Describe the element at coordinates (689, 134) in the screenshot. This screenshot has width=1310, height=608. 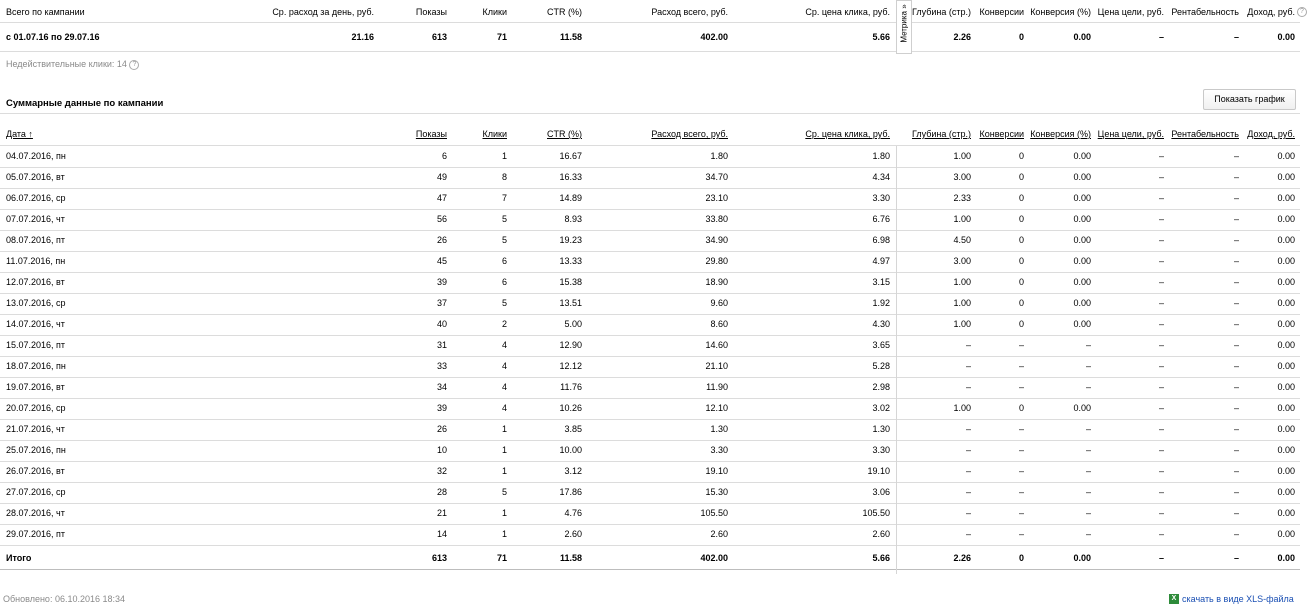
I see `sort-header-spend: Расход всего, руб.` at that location.